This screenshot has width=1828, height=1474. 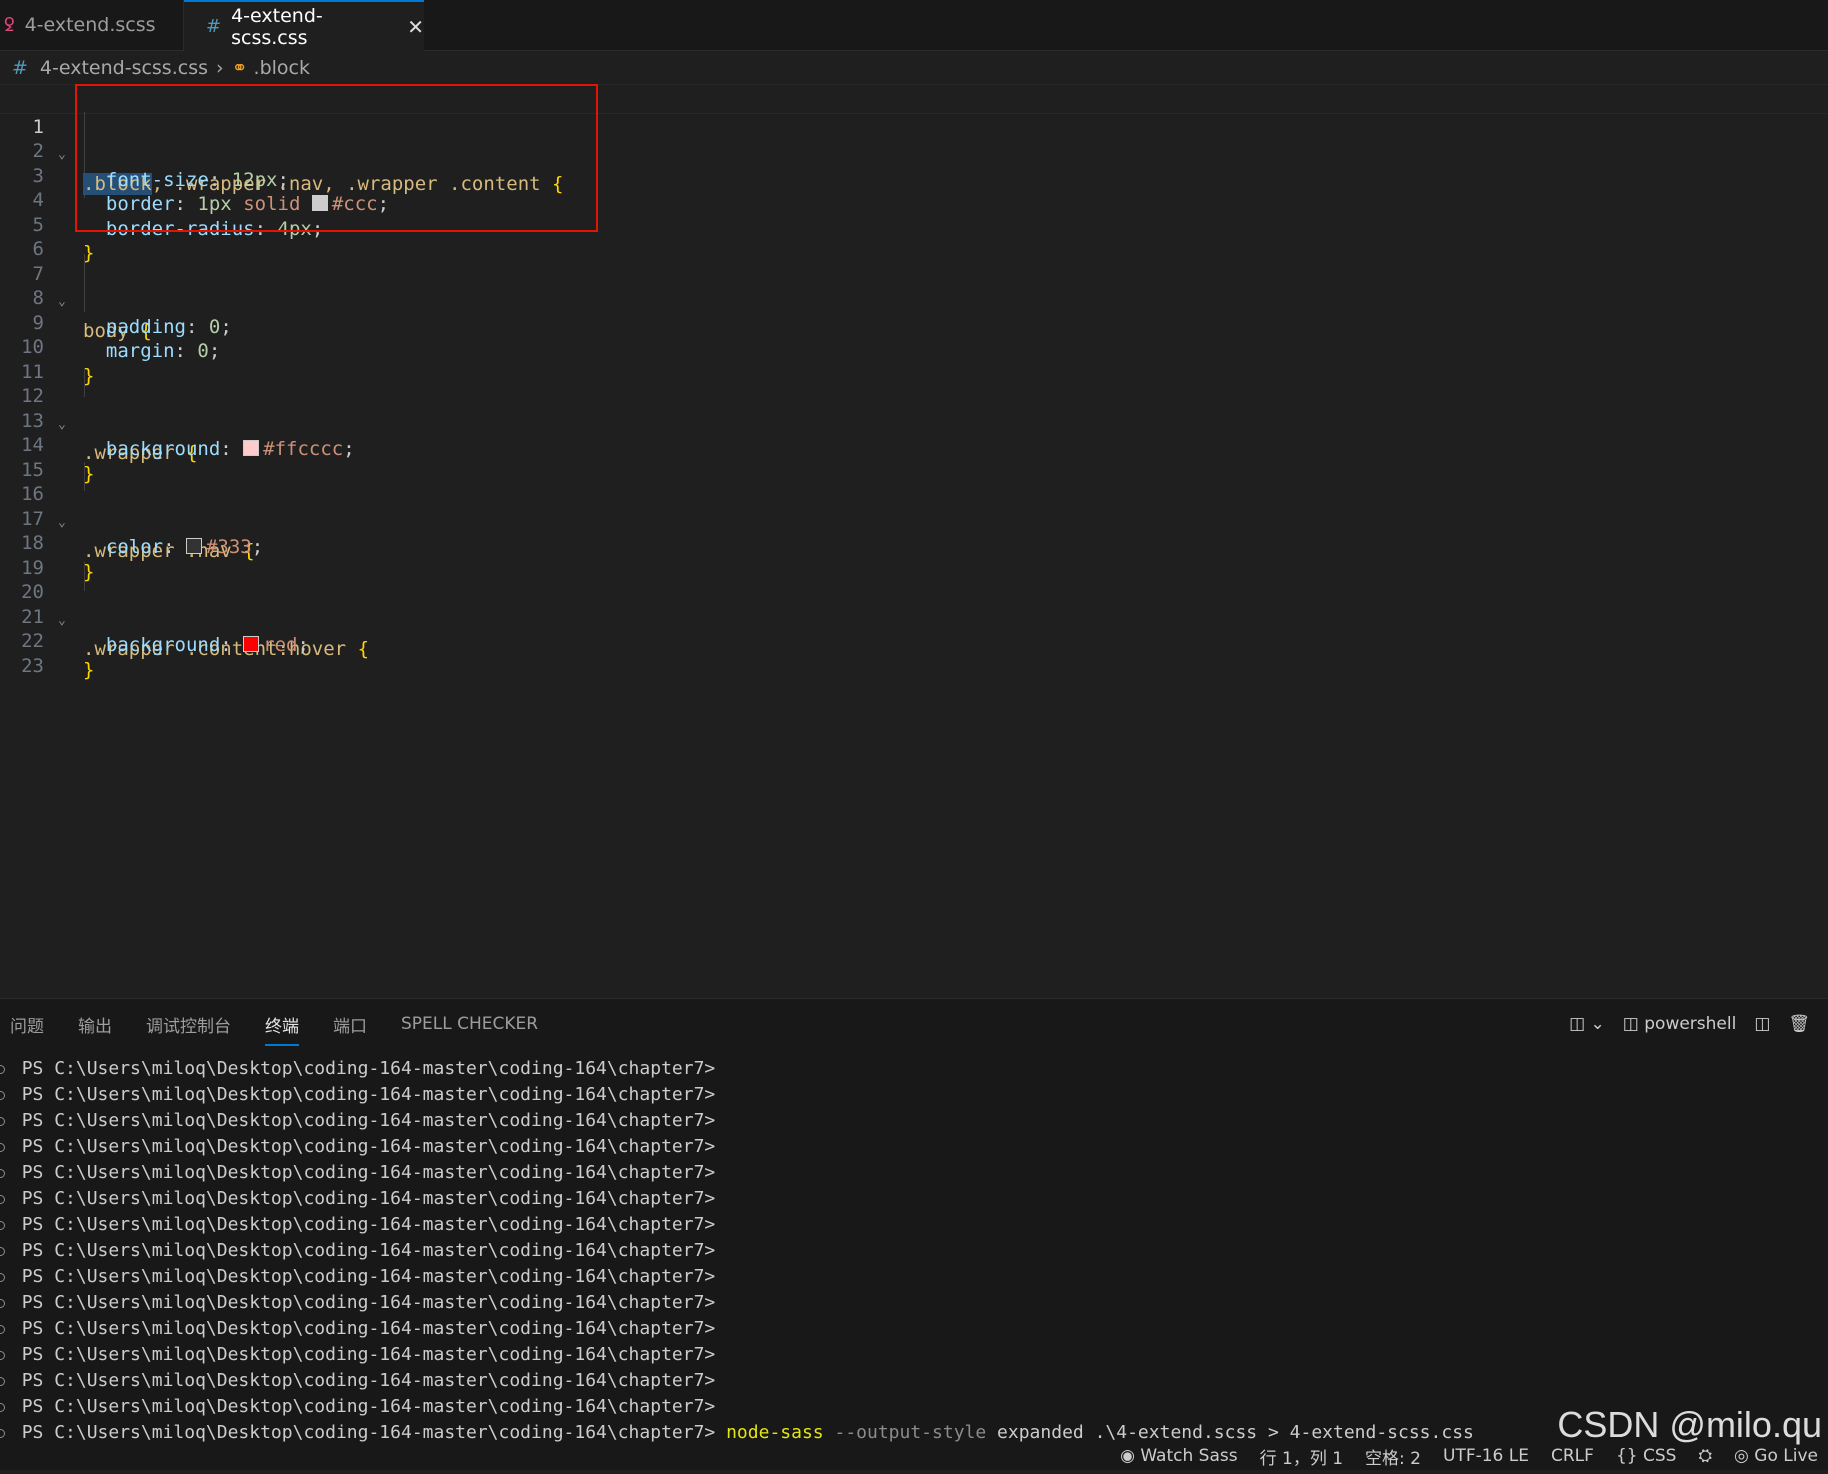 What do you see at coordinates (1762, 1024) in the screenshot?
I see `split-icon: ◫` at bounding box center [1762, 1024].